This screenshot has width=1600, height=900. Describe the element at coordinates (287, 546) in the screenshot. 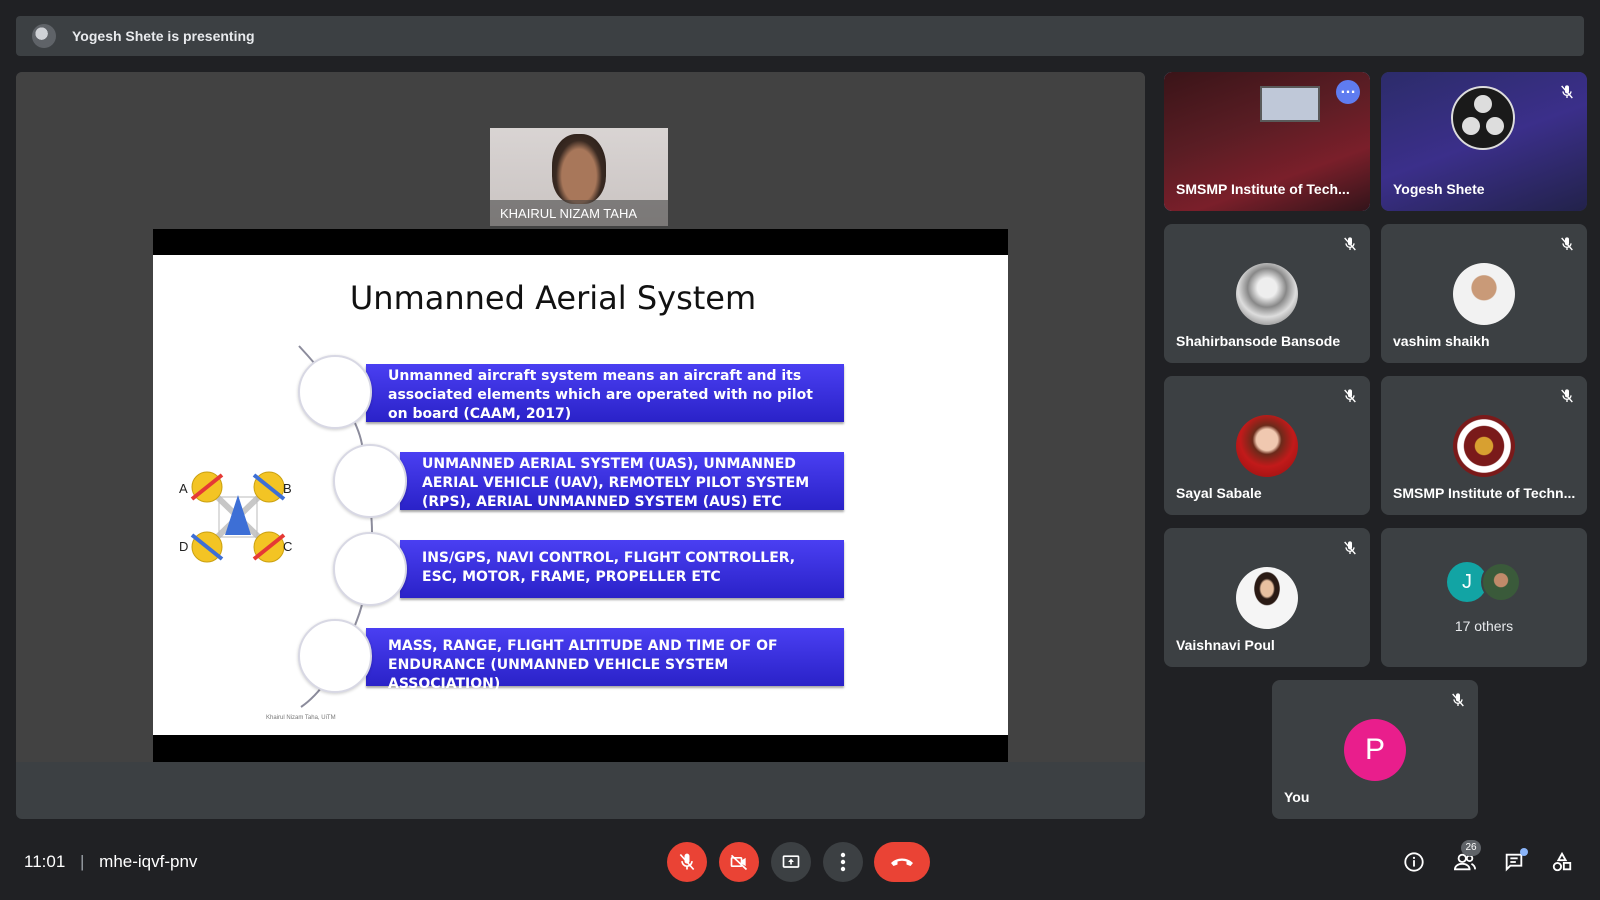

I see `drone-label-c: C` at that location.